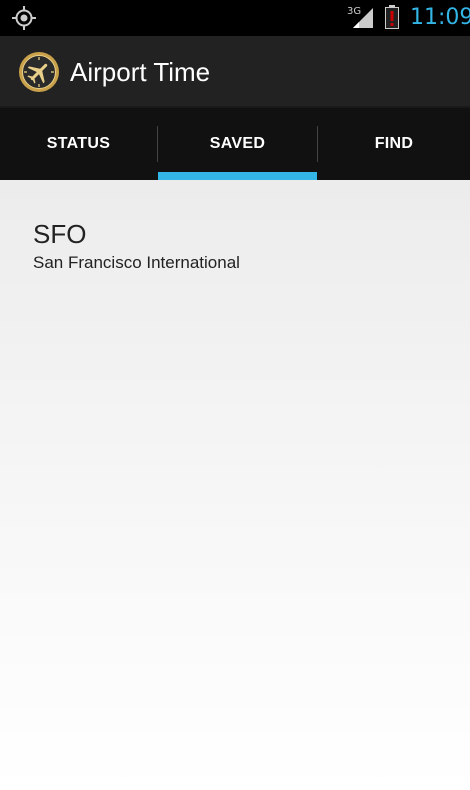  What do you see at coordinates (136, 246) in the screenshot?
I see `list-item: SFO San Francisco International` at bounding box center [136, 246].